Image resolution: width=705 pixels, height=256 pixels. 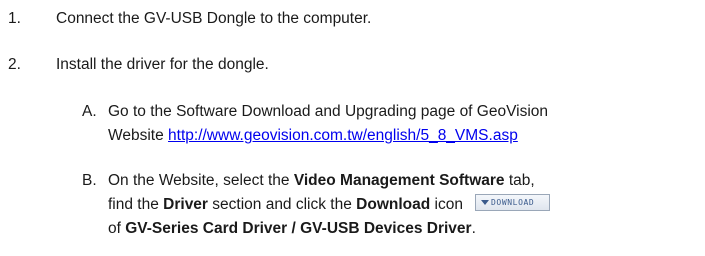 What do you see at coordinates (138, 135) in the screenshot?
I see `website-label: Website` at bounding box center [138, 135].